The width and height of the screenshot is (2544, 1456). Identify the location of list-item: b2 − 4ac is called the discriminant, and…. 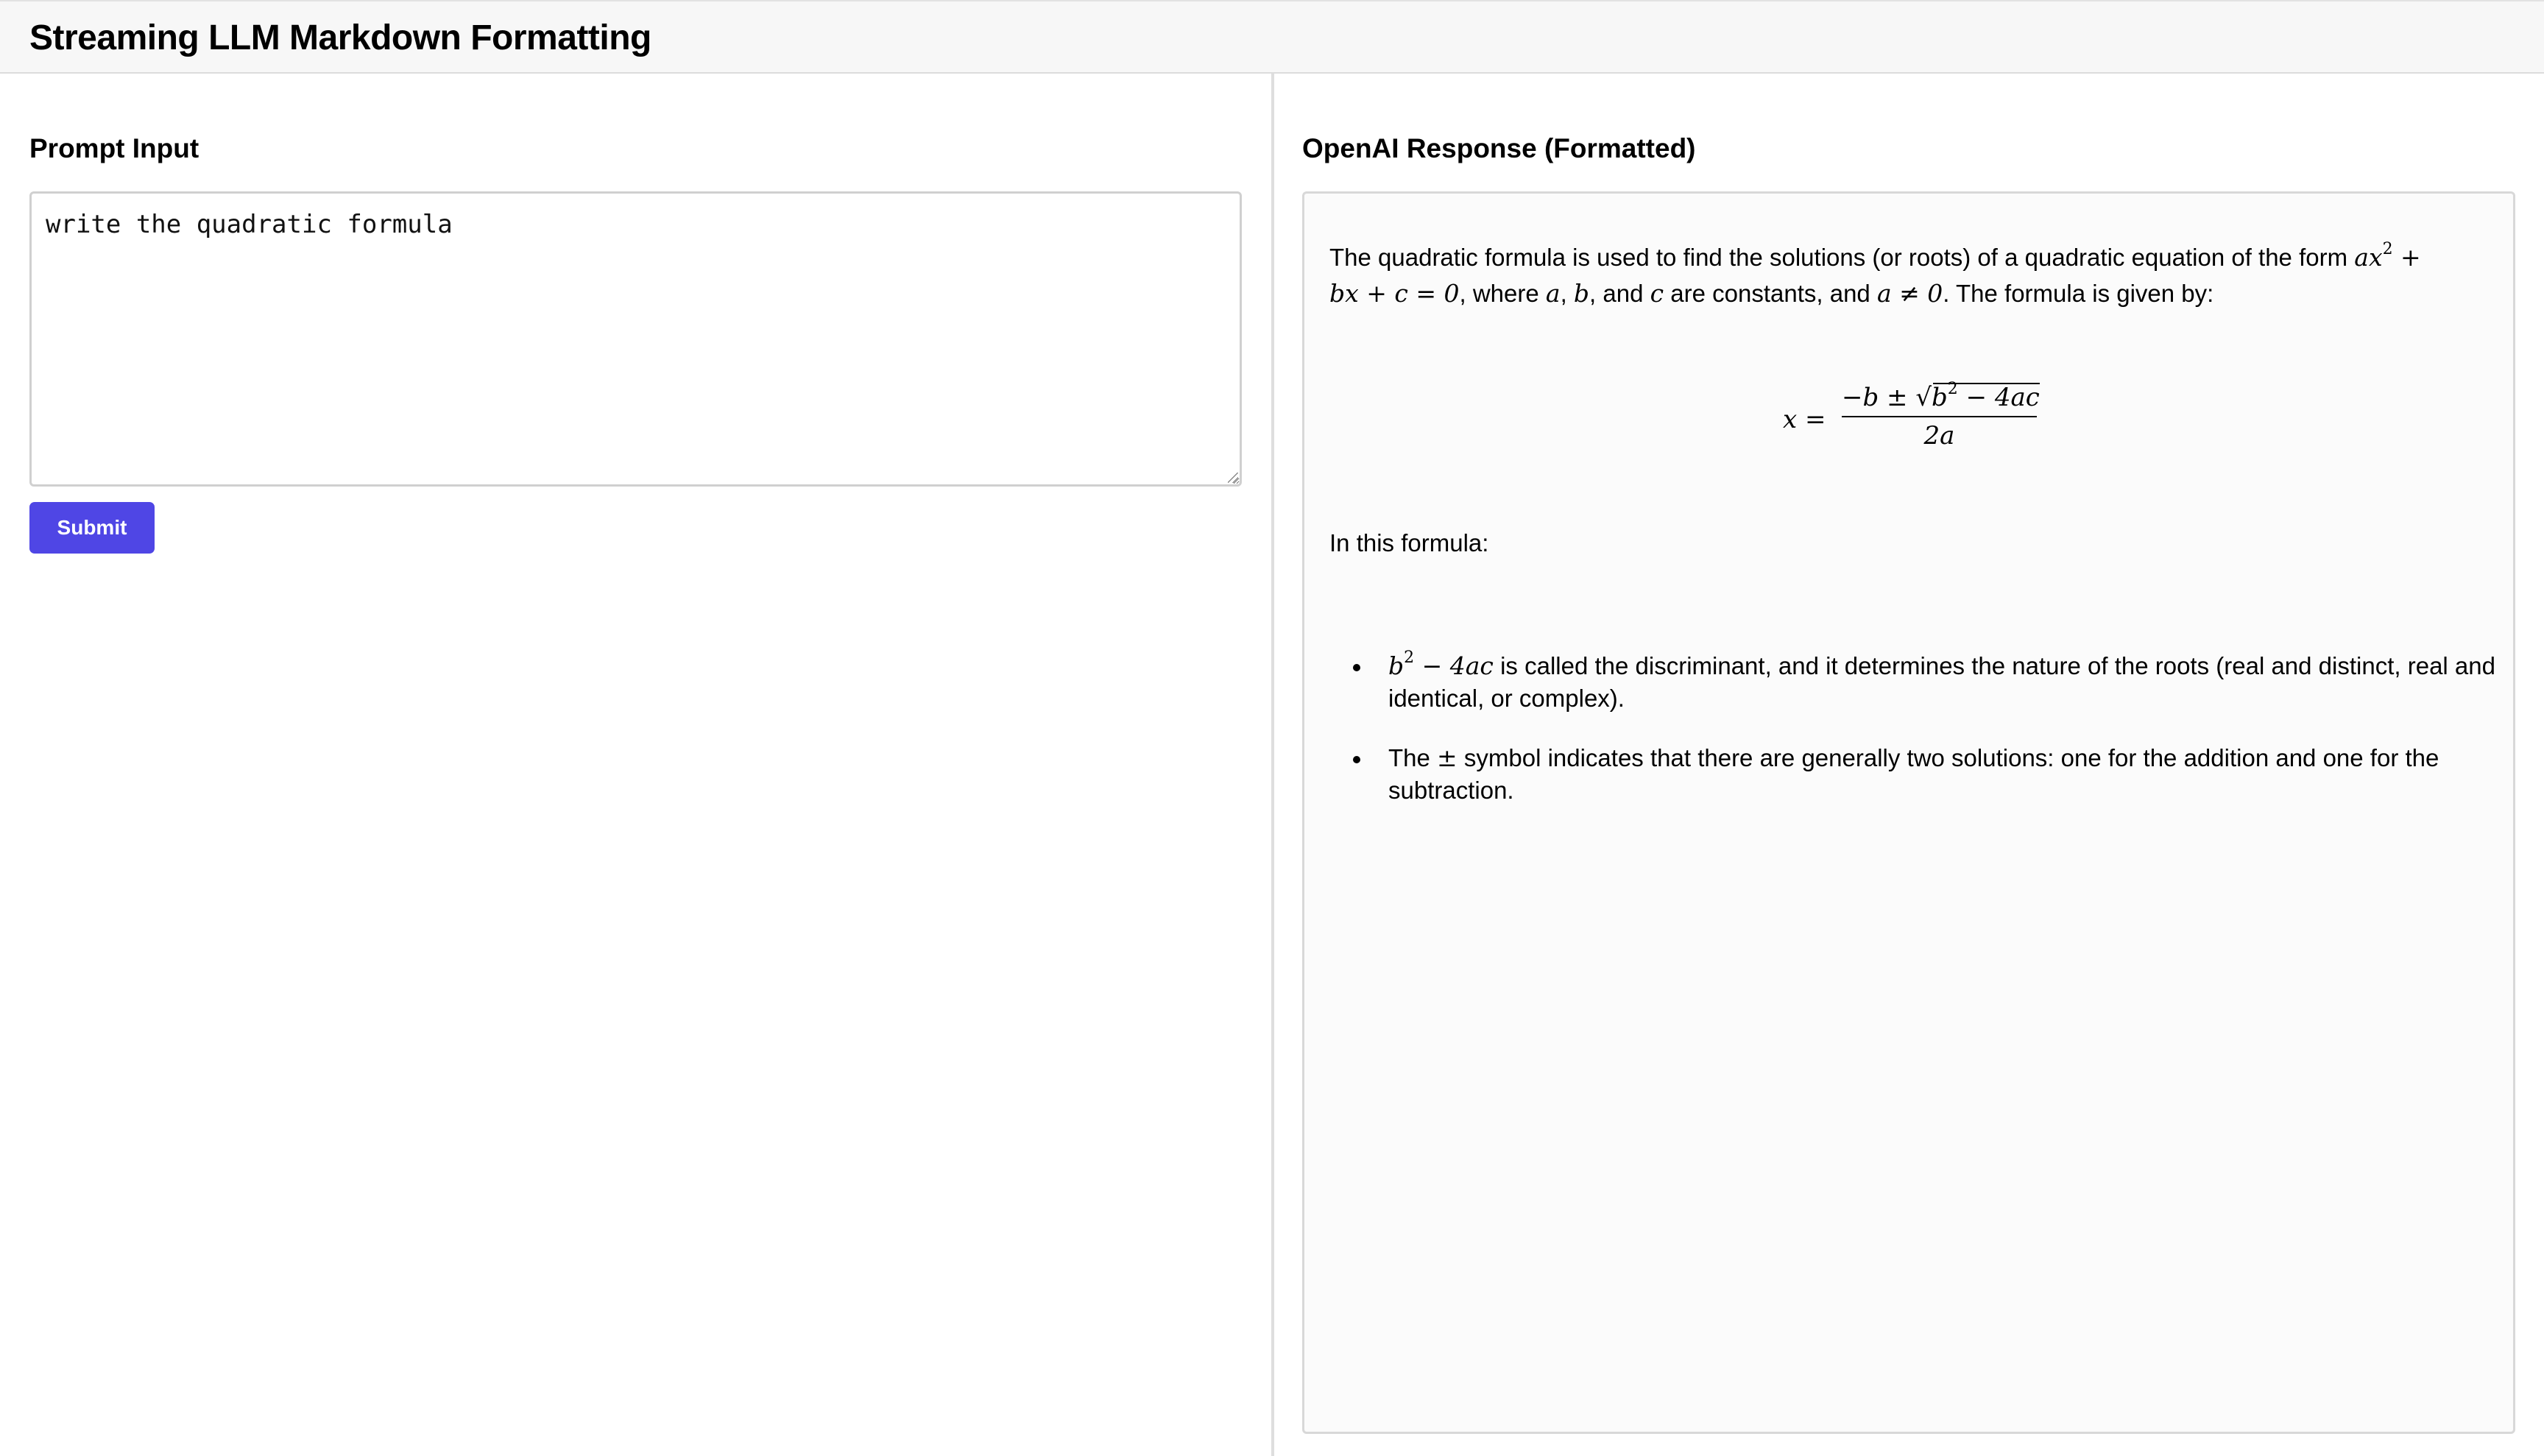
(1948, 682).